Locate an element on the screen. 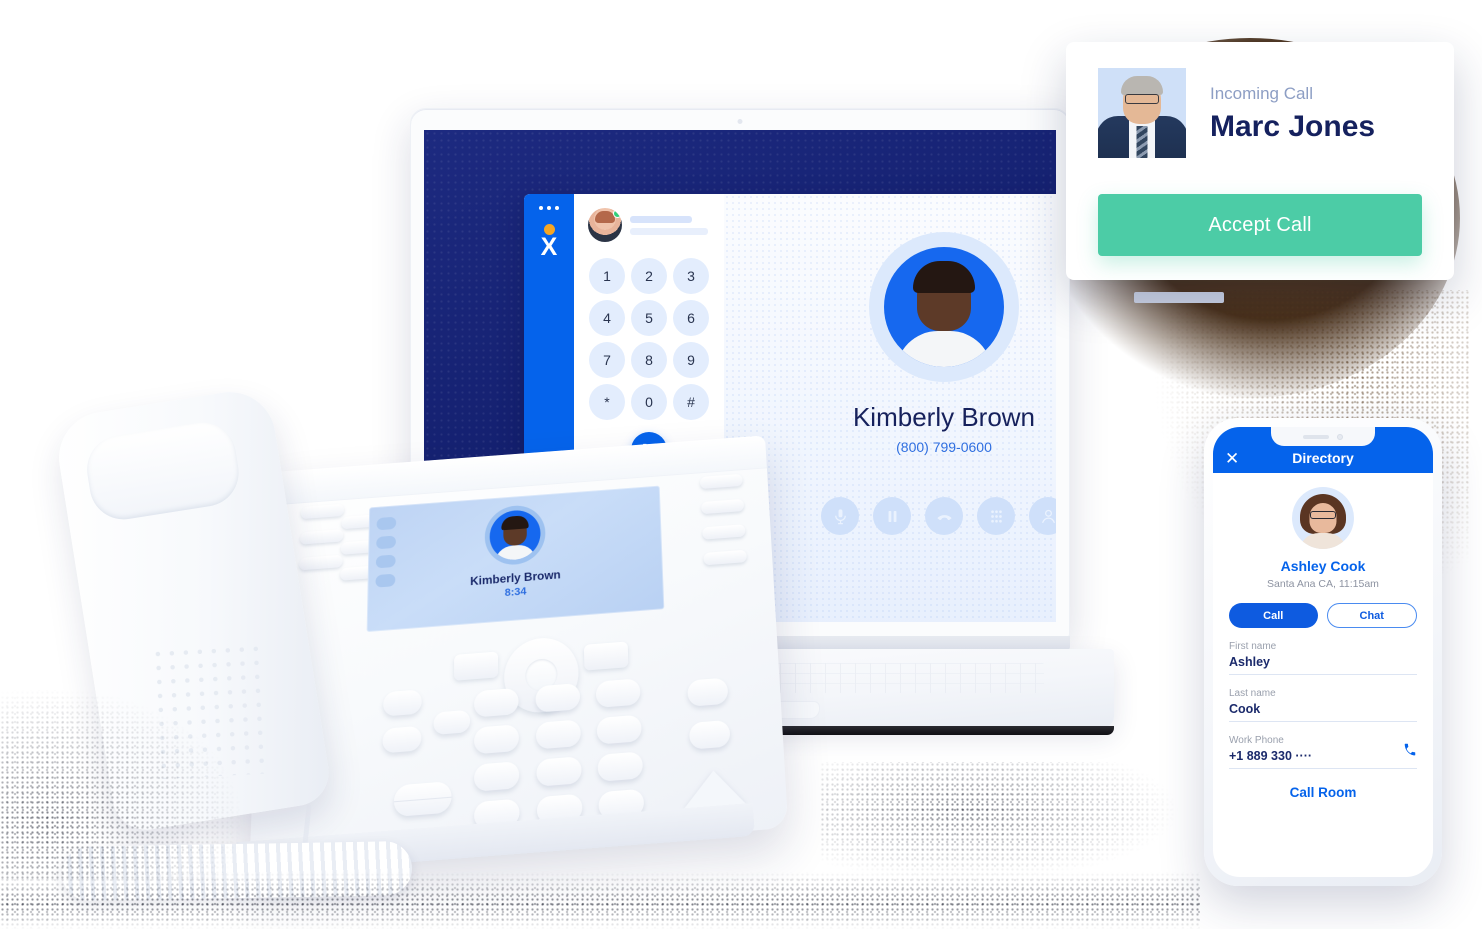  incoming-call-label: Incoming Call is located at coordinates (1261, 93).